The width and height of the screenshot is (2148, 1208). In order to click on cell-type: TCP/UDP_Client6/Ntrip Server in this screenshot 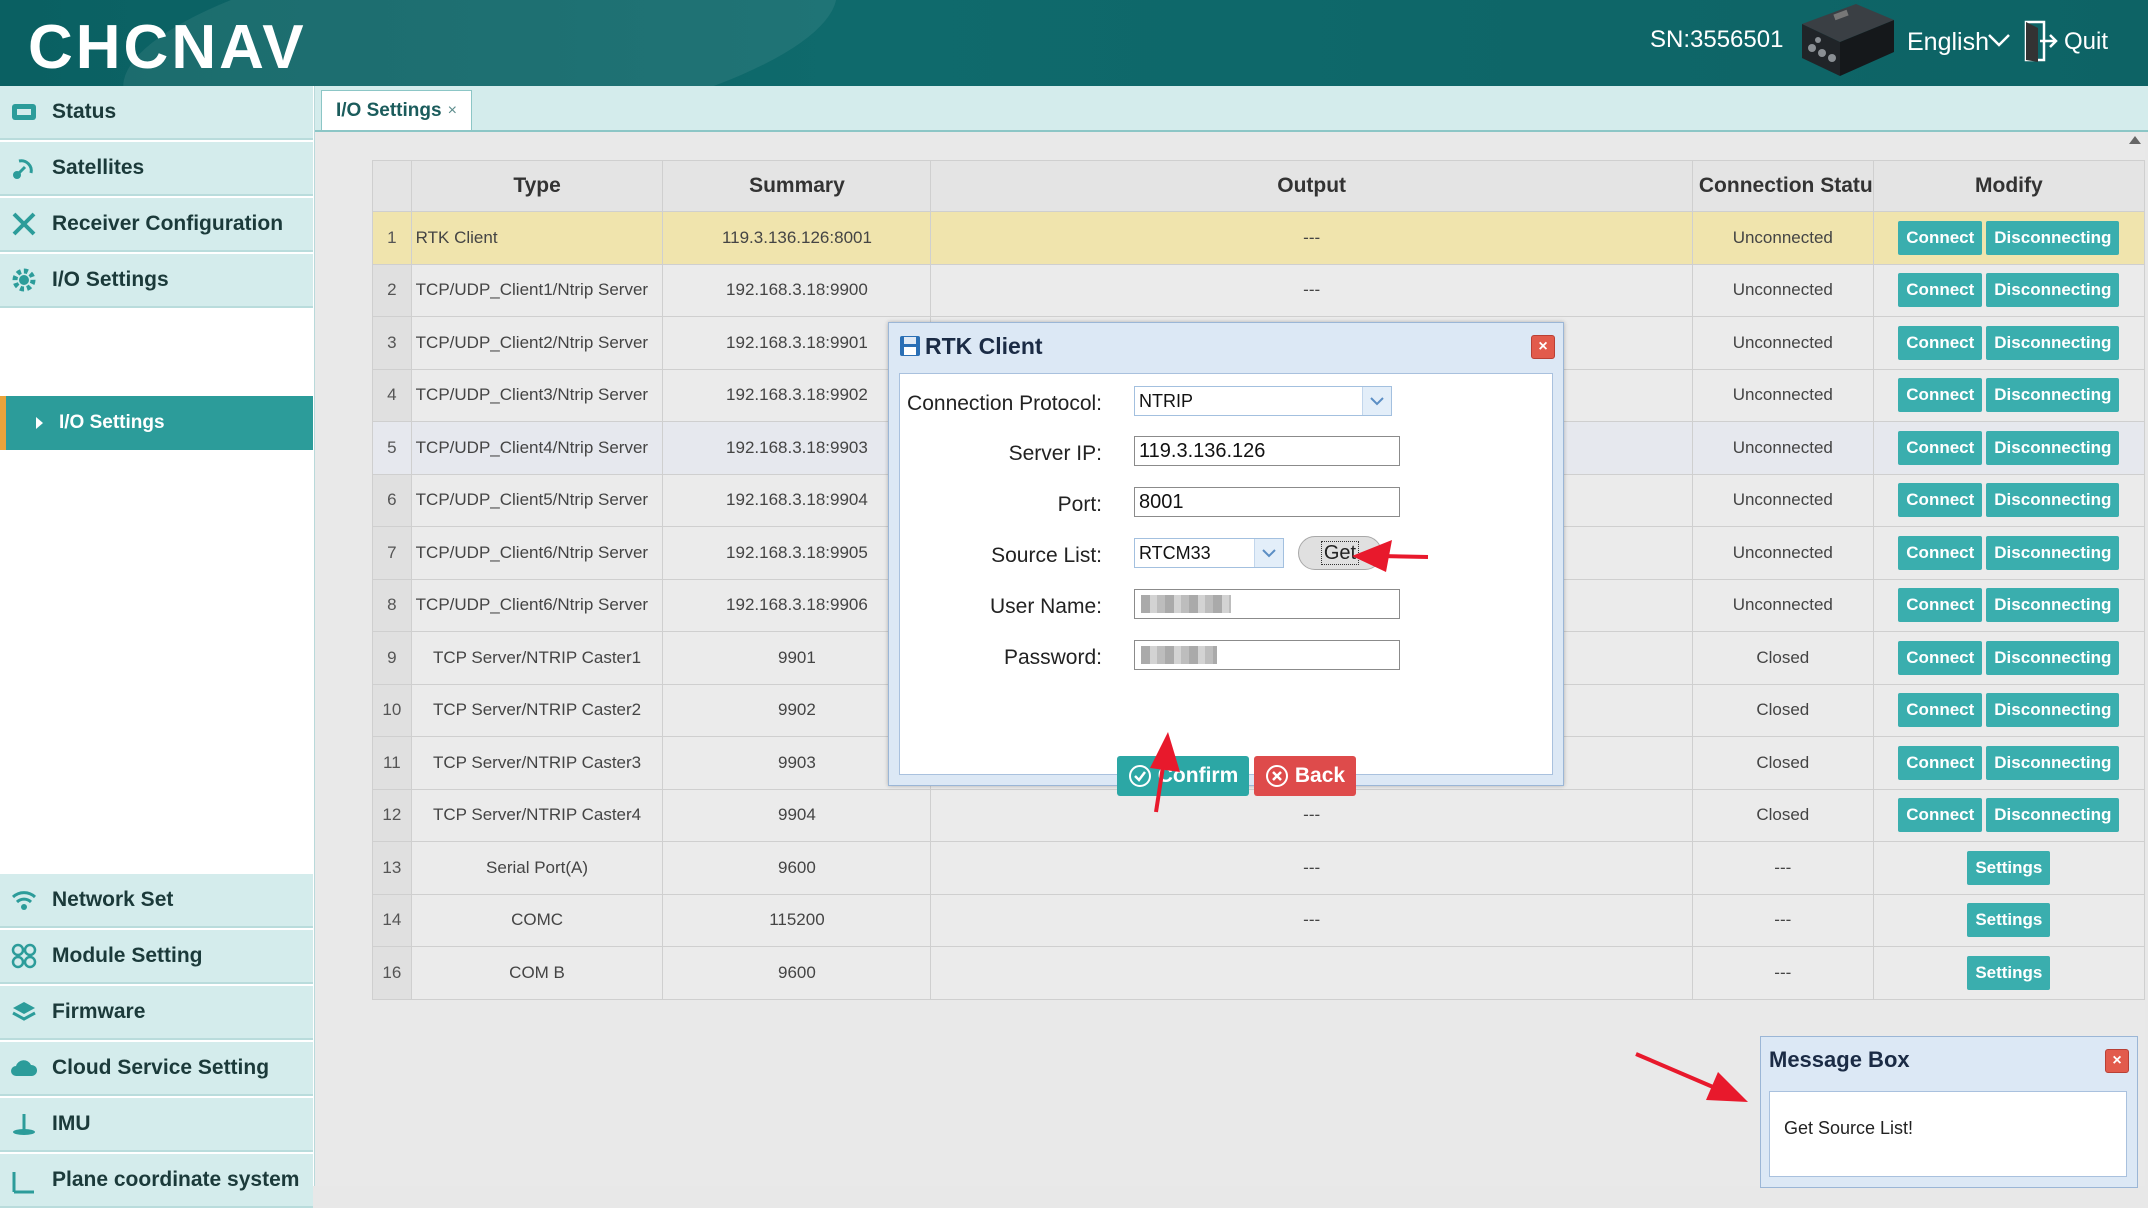, I will do `click(537, 605)`.